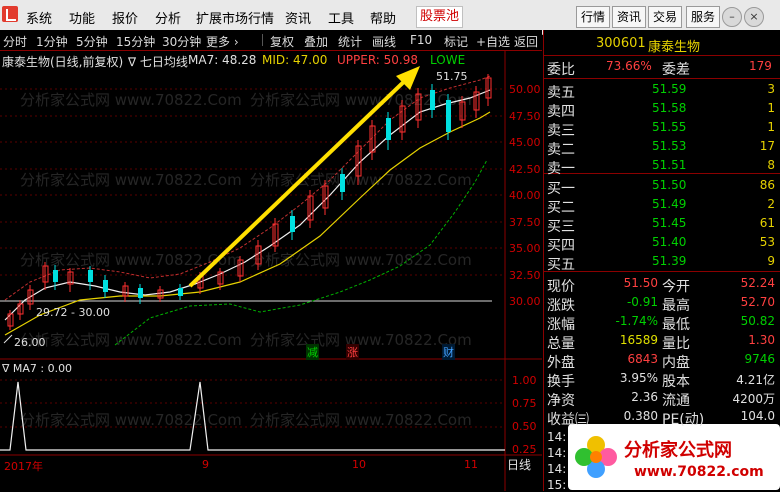 The width and height of the screenshot is (780, 492). I want to click on menu-item-news: 资讯, so click(298, 17).